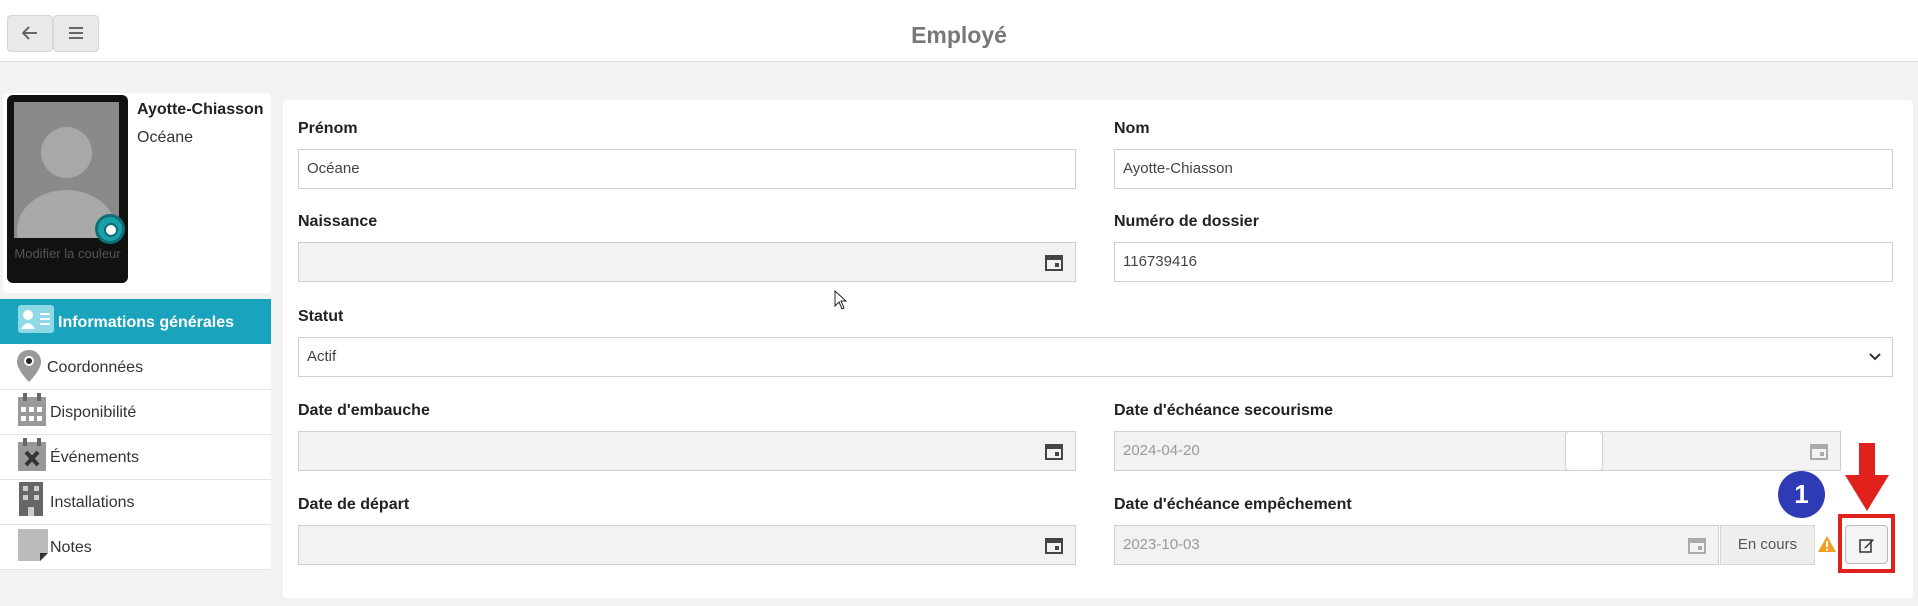 This screenshot has width=1918, height=606. Describe the element at coordinates (321, 316) in the screenshot. I see `statut-label: Statut` at that location.